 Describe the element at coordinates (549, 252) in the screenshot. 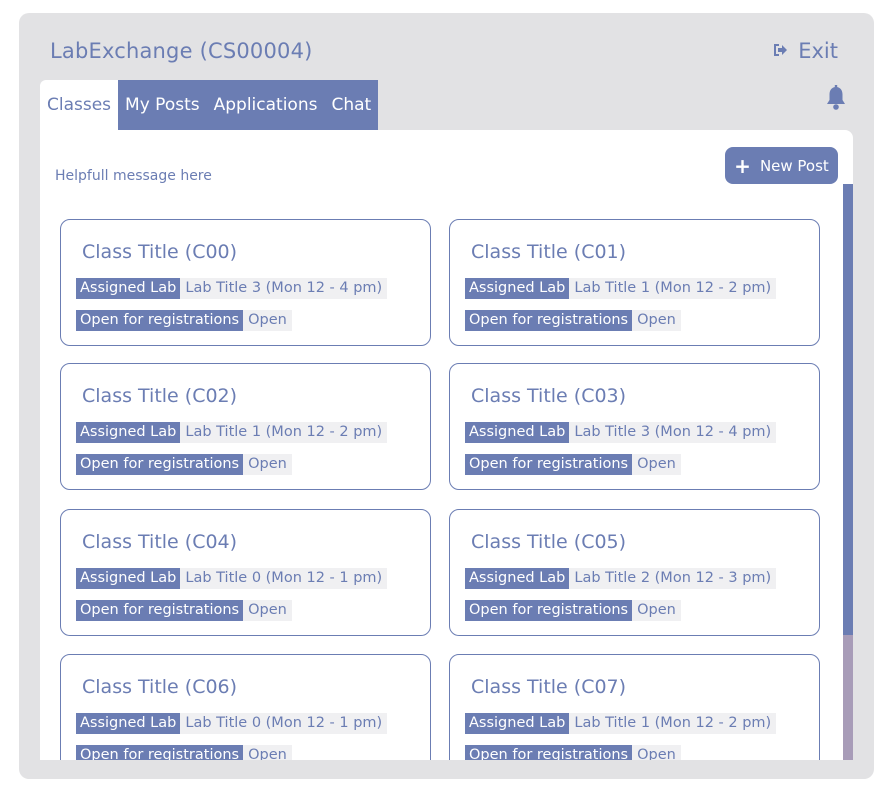

I see `class-title: Class Title (C01)` at that location.